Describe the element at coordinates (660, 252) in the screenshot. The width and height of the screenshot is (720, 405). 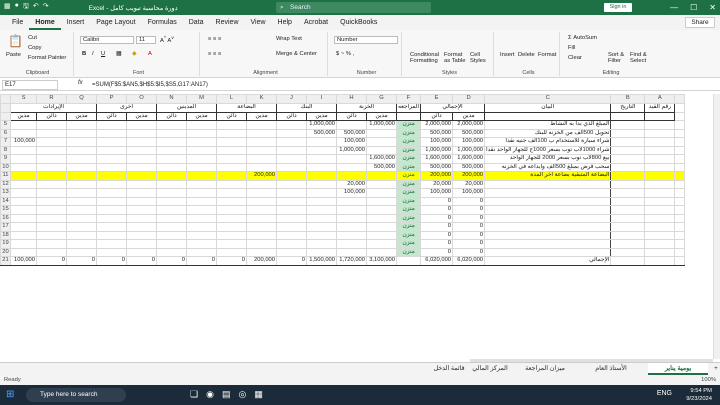
I see `cell-A20` at that location.